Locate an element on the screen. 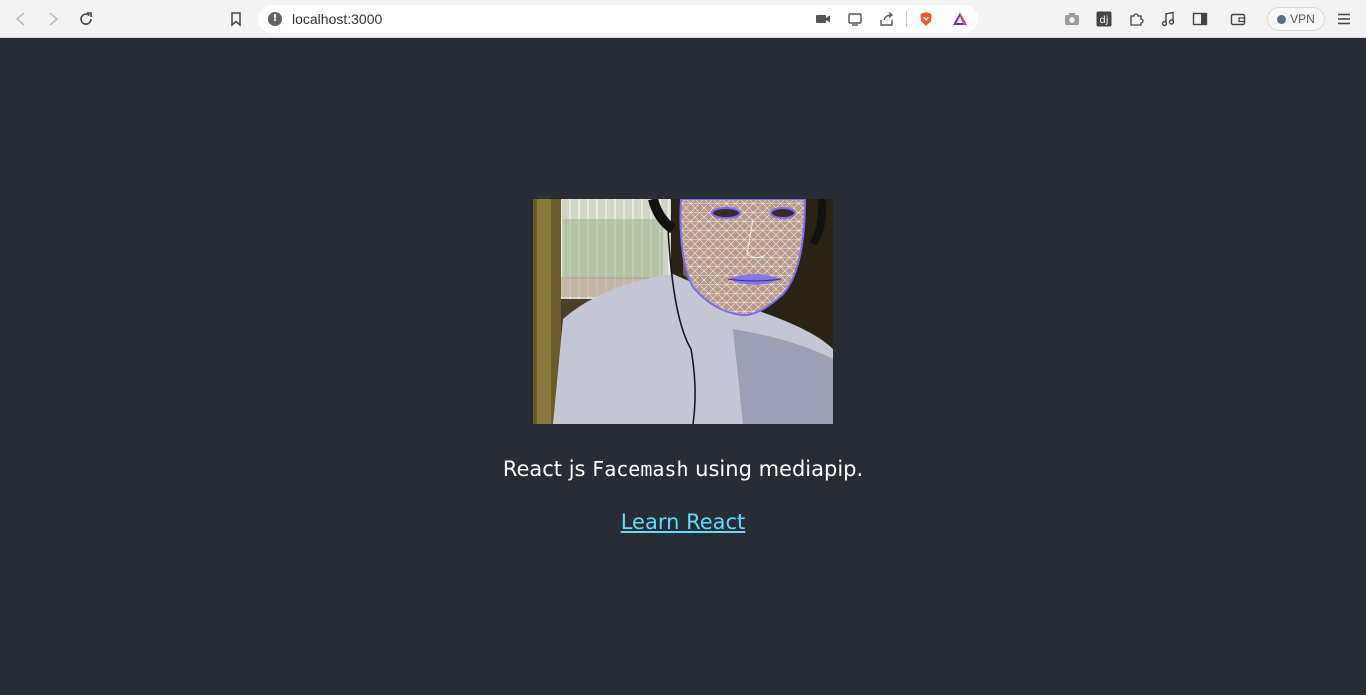 This screenshot has width=1366, height=695. cast-icon is located at coordinates (855, 19).